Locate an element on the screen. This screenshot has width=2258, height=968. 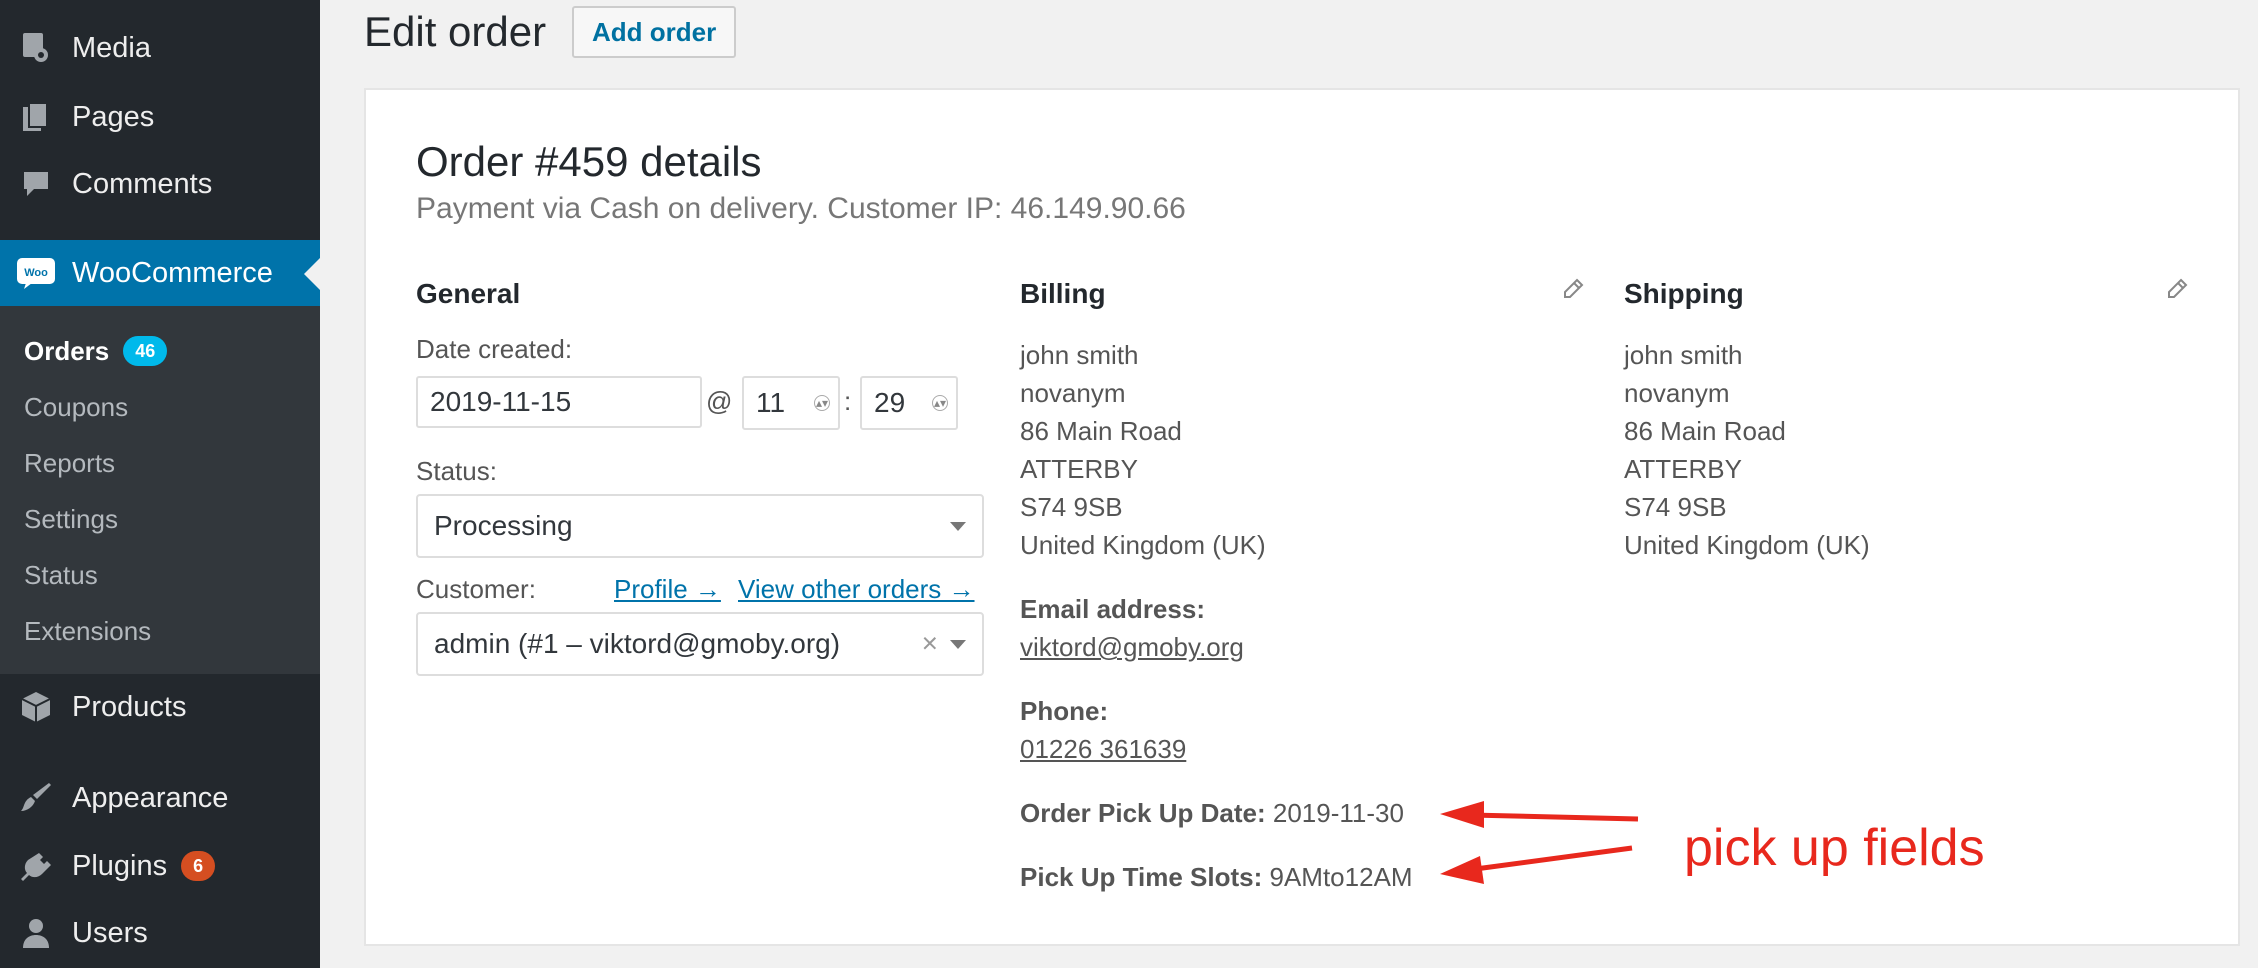
pickup-slot-row: Pick Up Time Slots: 9AMto12AM is located at coordinates (1216, 877).